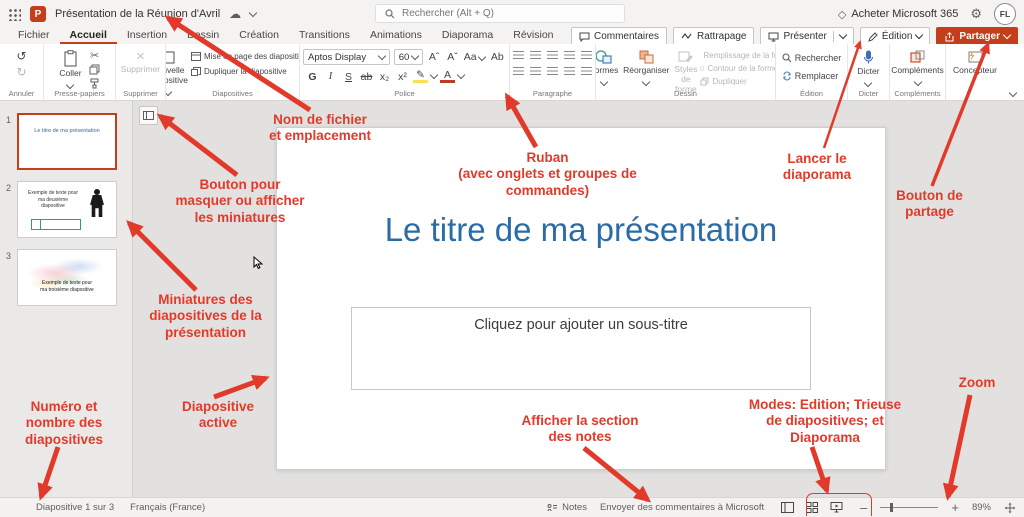 The width and height of the screenshot is (1024, 517). Describe the element at coordinates (14, 14) in the screenshot. I see `app-launcher-icon` at that location.